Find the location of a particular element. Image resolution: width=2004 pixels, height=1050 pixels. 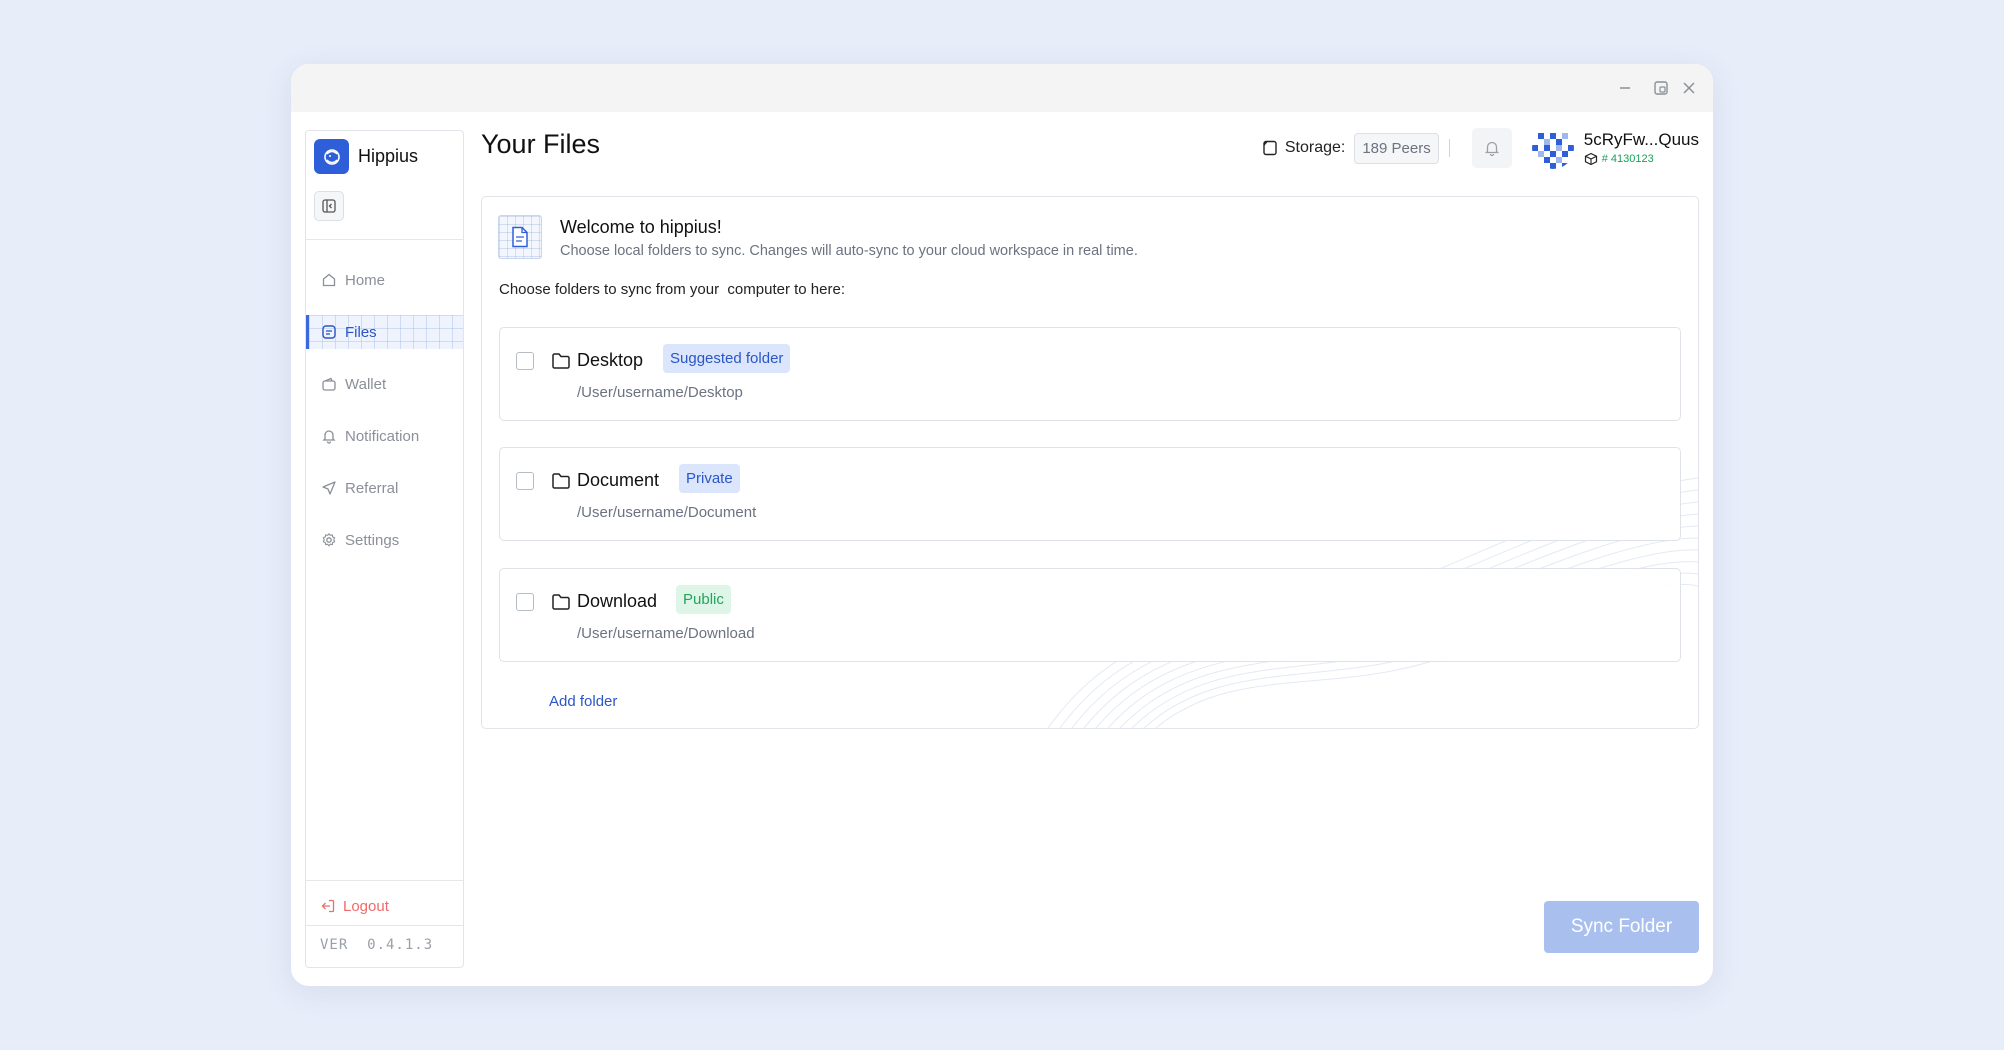

sidebar-item-label: Home is located at coordinates (365, 280).